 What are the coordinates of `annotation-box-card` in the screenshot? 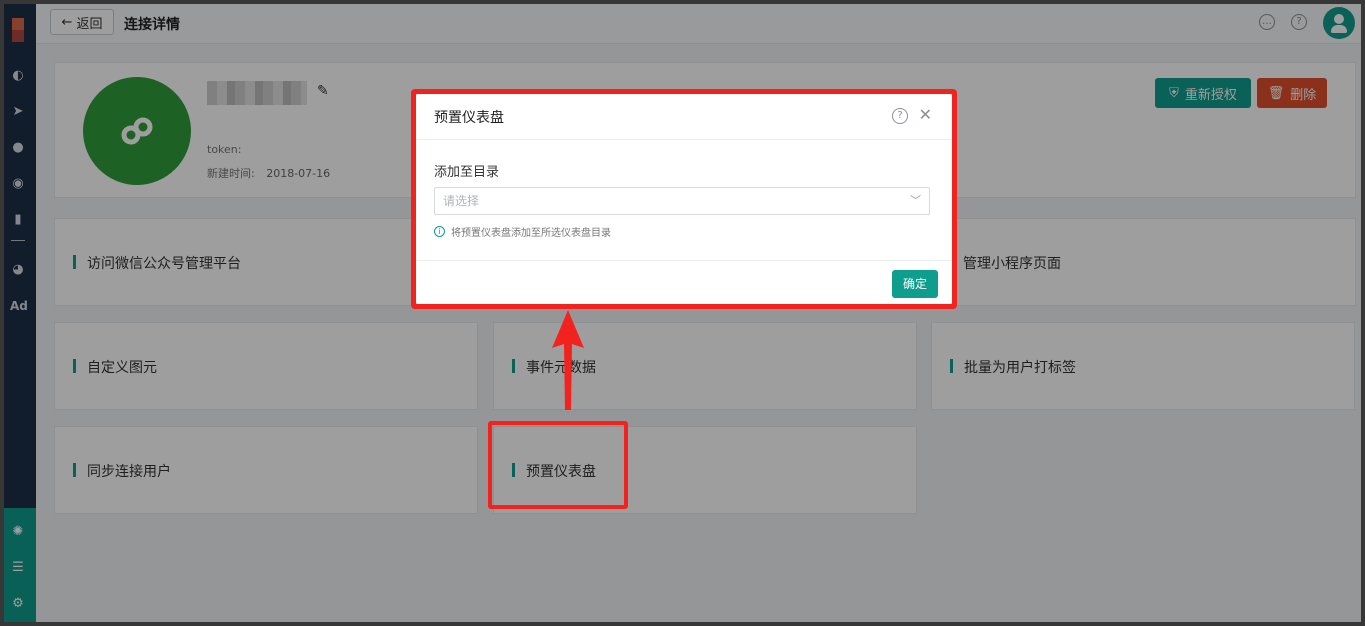 It's located at (558, 465).